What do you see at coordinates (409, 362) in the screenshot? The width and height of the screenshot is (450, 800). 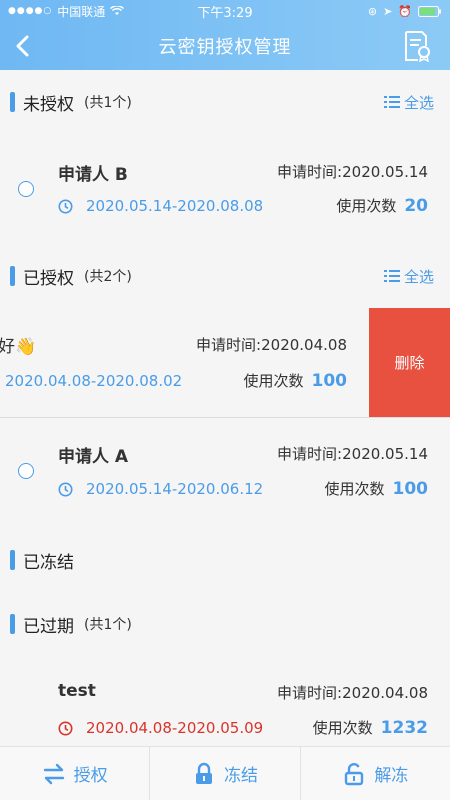 I see `delete-button: 删除` at bounding box center [409, 362].